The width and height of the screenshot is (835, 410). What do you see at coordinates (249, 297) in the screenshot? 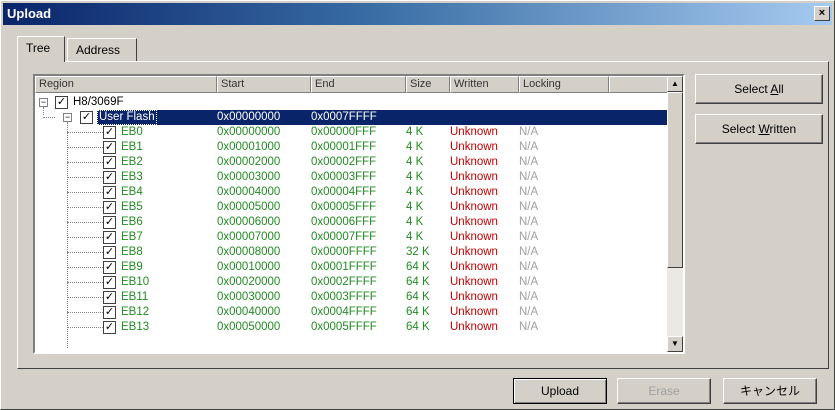
I see `block-start: 0x00030000` at bounding box center [249, 297].